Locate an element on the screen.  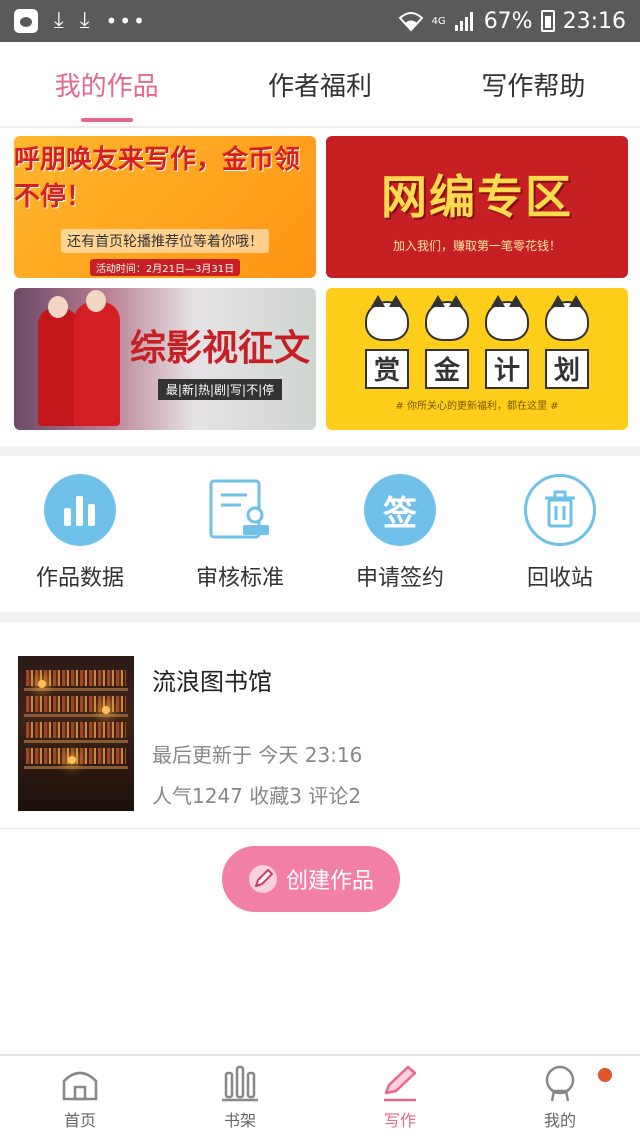
apply-sign-label: 申请签约 is located at coordinates (399, 578).